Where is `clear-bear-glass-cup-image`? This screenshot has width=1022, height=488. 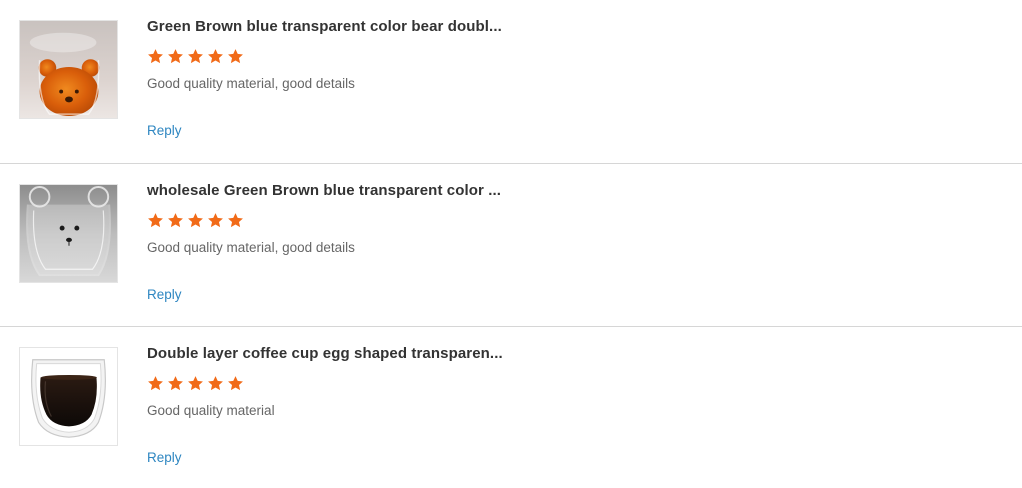 clear-bear-glass-cup-image is located at coordinates (68, 233).